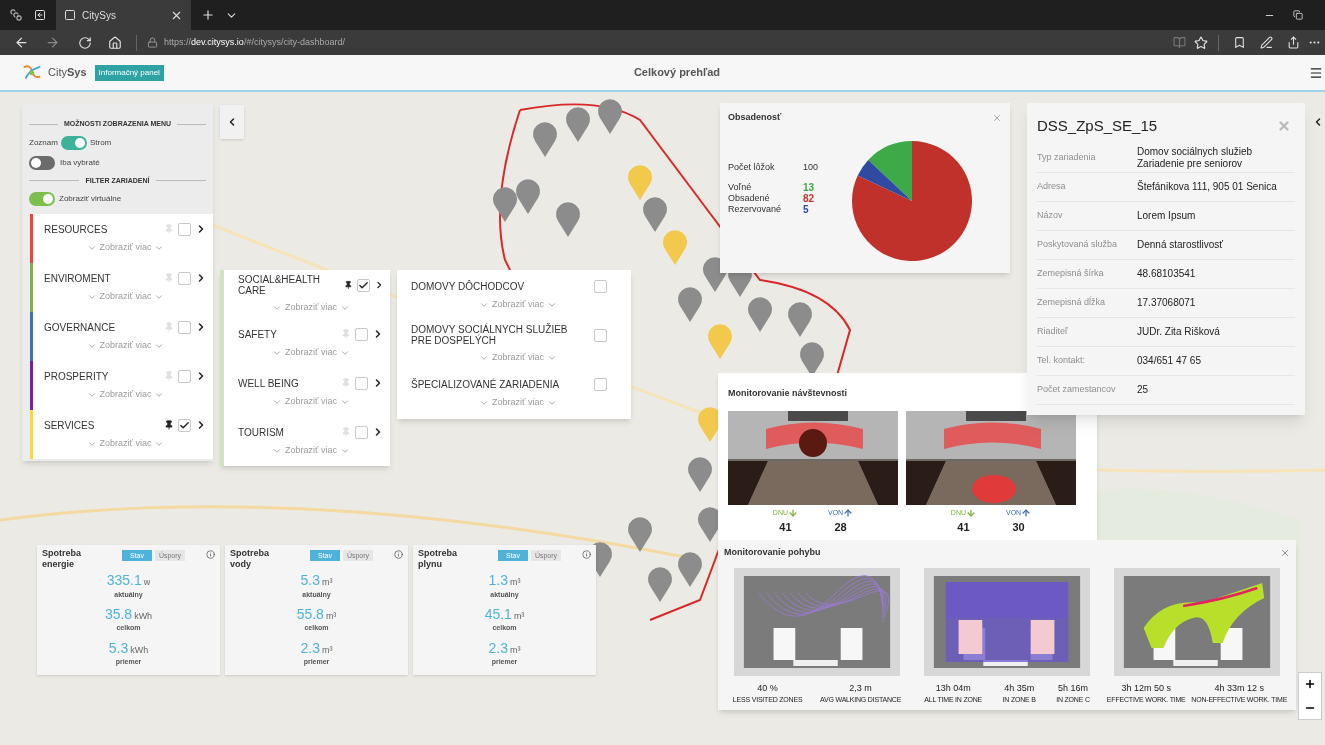 Image resolution: width=1325 pixels, height=745 pixels. I want to click on share-icon, so click(1293, 42).